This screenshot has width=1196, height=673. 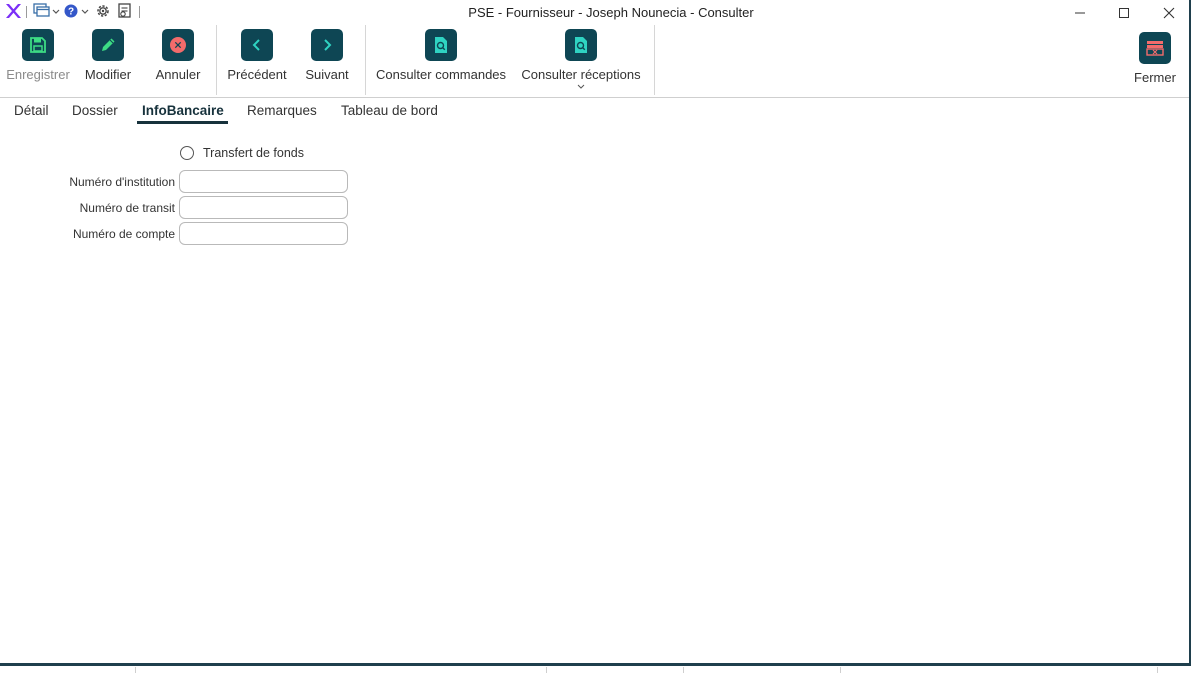 What do you see at coordinates (581, 74) in the screenshot?
I see `consult-receptions-label: Consulter réceptions` at bounding box center [581, 74].